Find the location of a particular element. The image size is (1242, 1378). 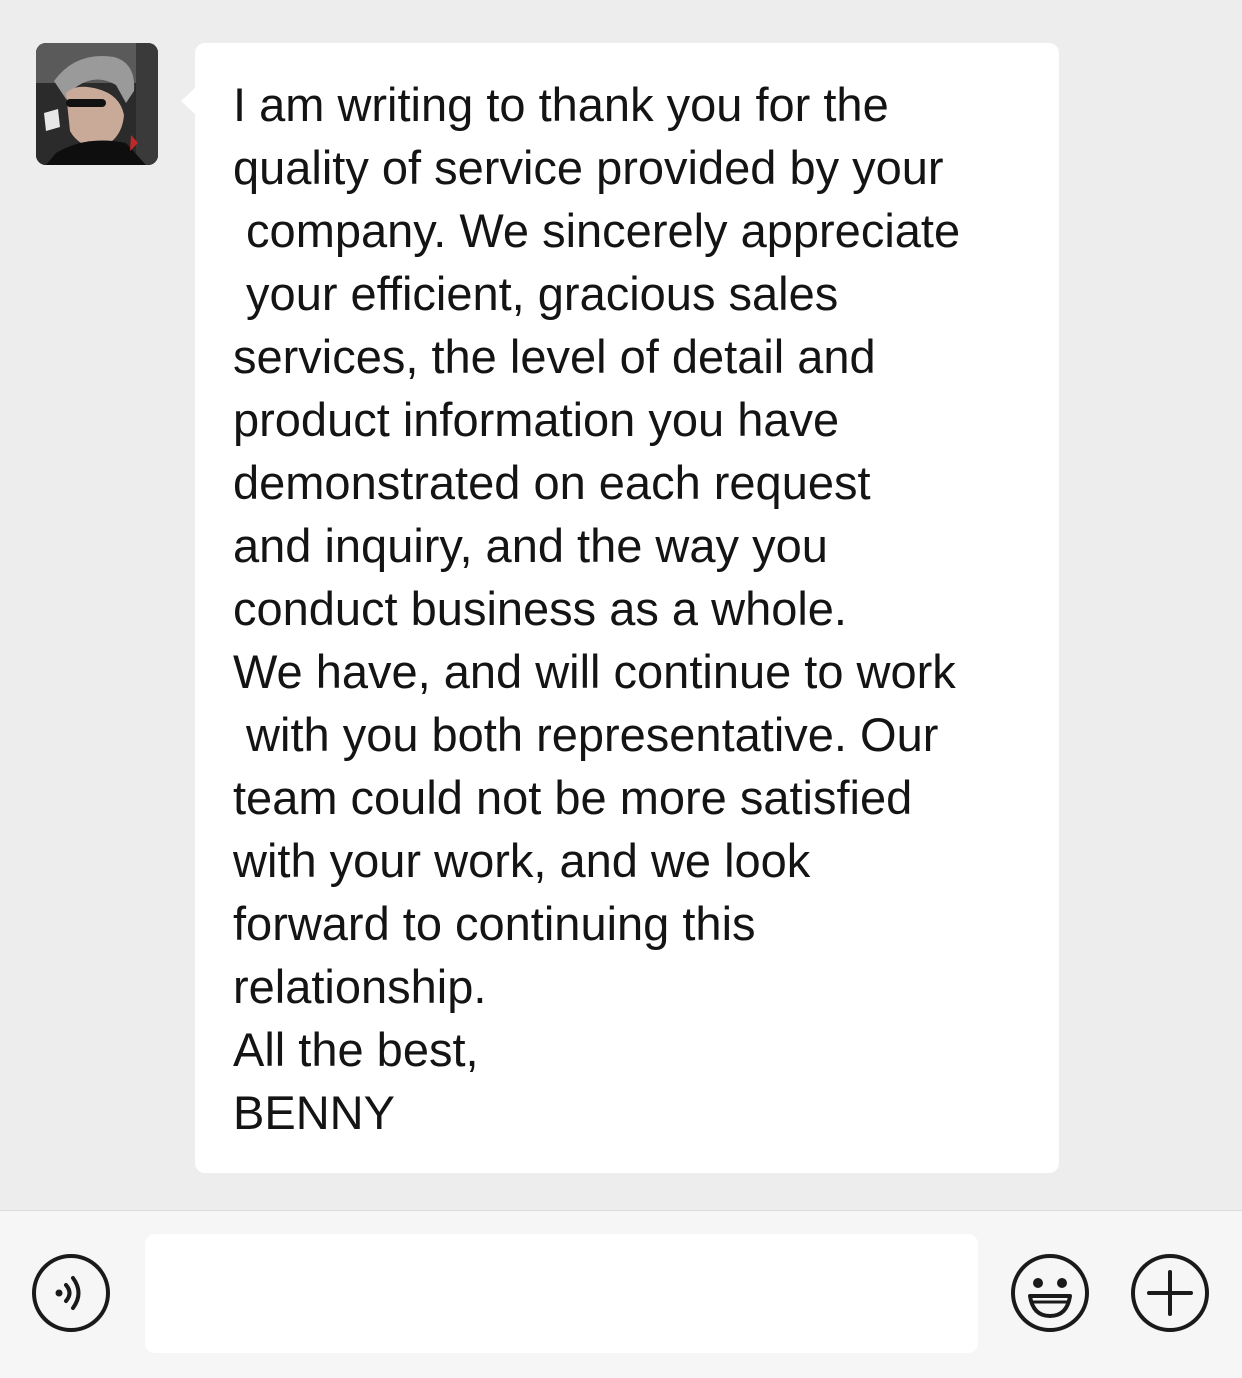

message-line: company. We sincerely appreciate is located at coordinates (597, 230).